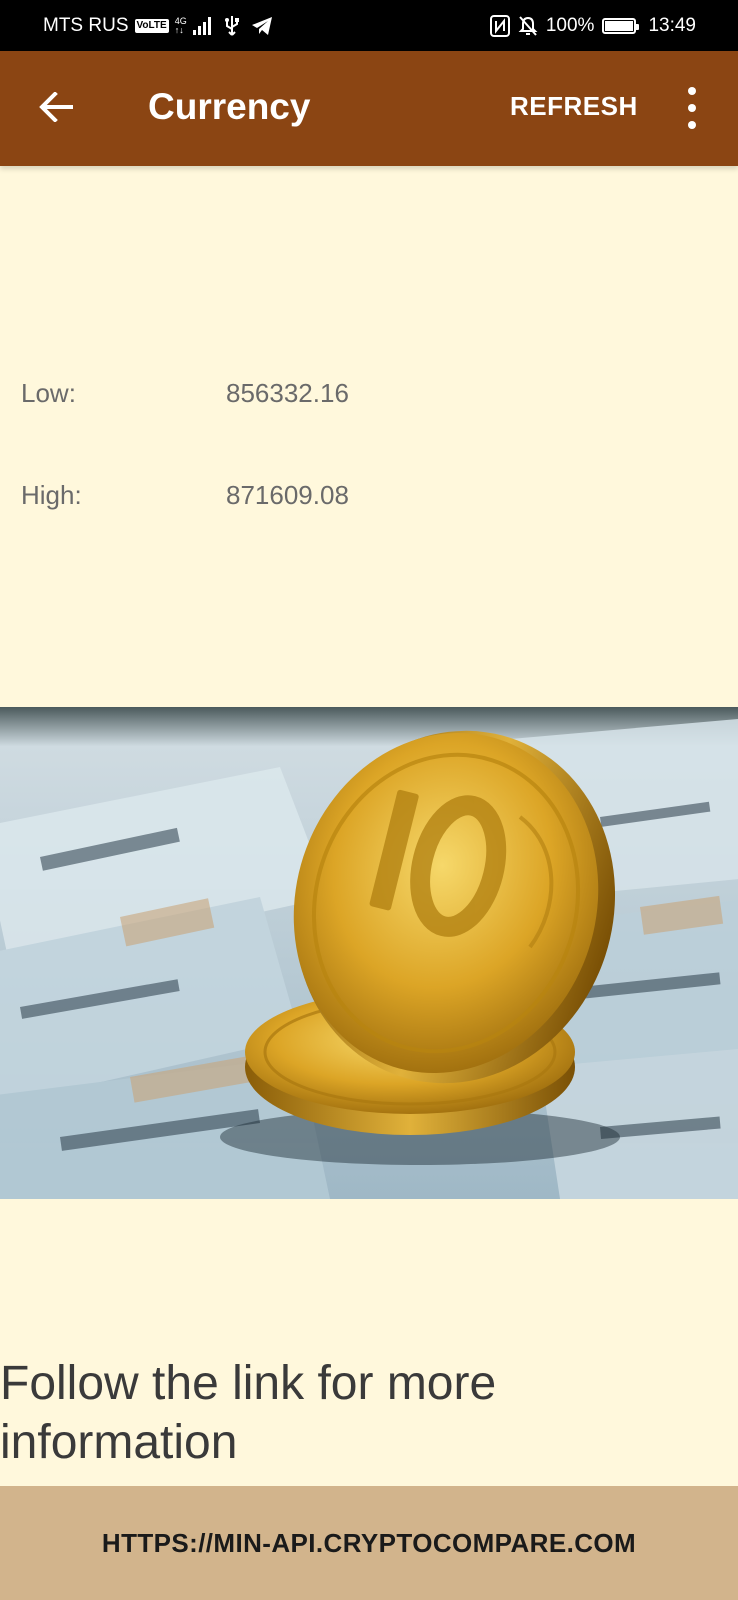 The width and height of the screenshot is (738, 1600). I want to click on link-bar: HTTPS://MIN-API.CRYPTOCOMPARE.COM, so click(369, 1543).